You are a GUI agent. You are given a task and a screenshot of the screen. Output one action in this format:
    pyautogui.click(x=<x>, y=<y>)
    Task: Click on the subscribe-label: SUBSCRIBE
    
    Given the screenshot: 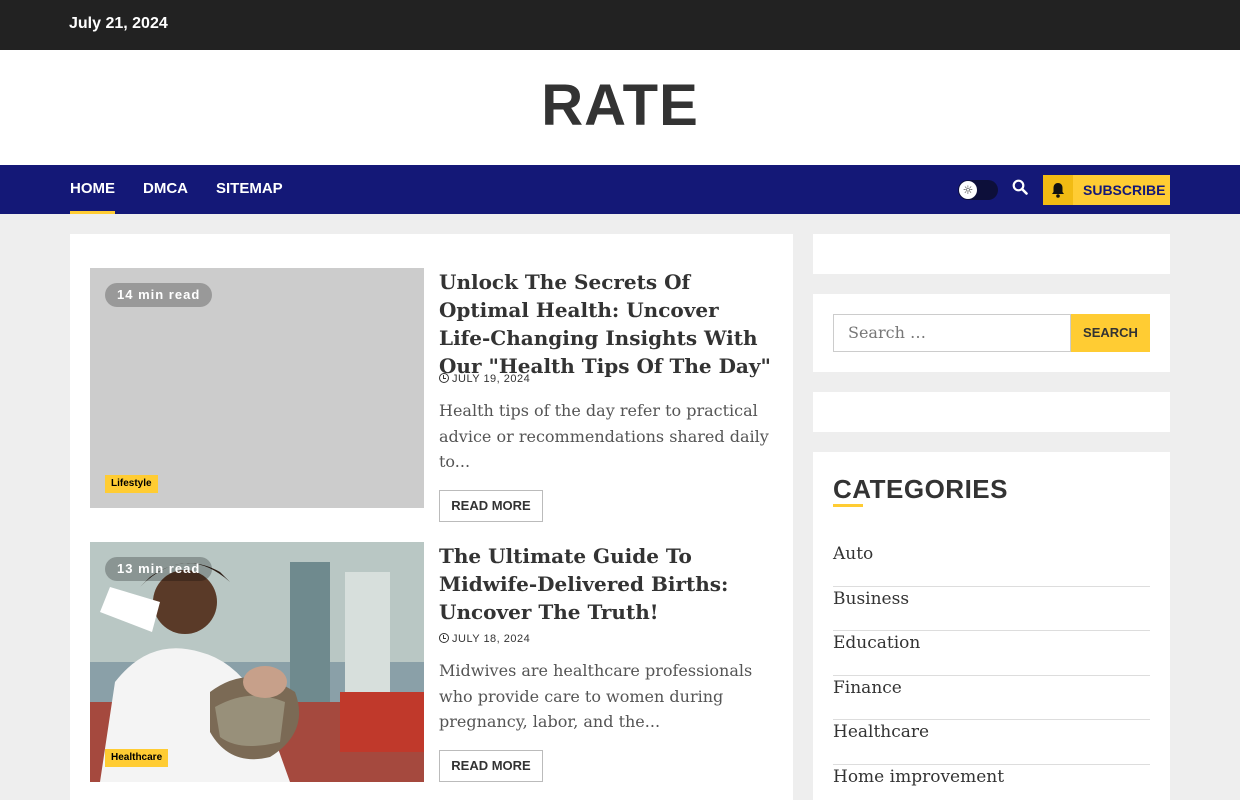 What is the action you would take?
    pyautogui.click(x=1124, y=190)
    